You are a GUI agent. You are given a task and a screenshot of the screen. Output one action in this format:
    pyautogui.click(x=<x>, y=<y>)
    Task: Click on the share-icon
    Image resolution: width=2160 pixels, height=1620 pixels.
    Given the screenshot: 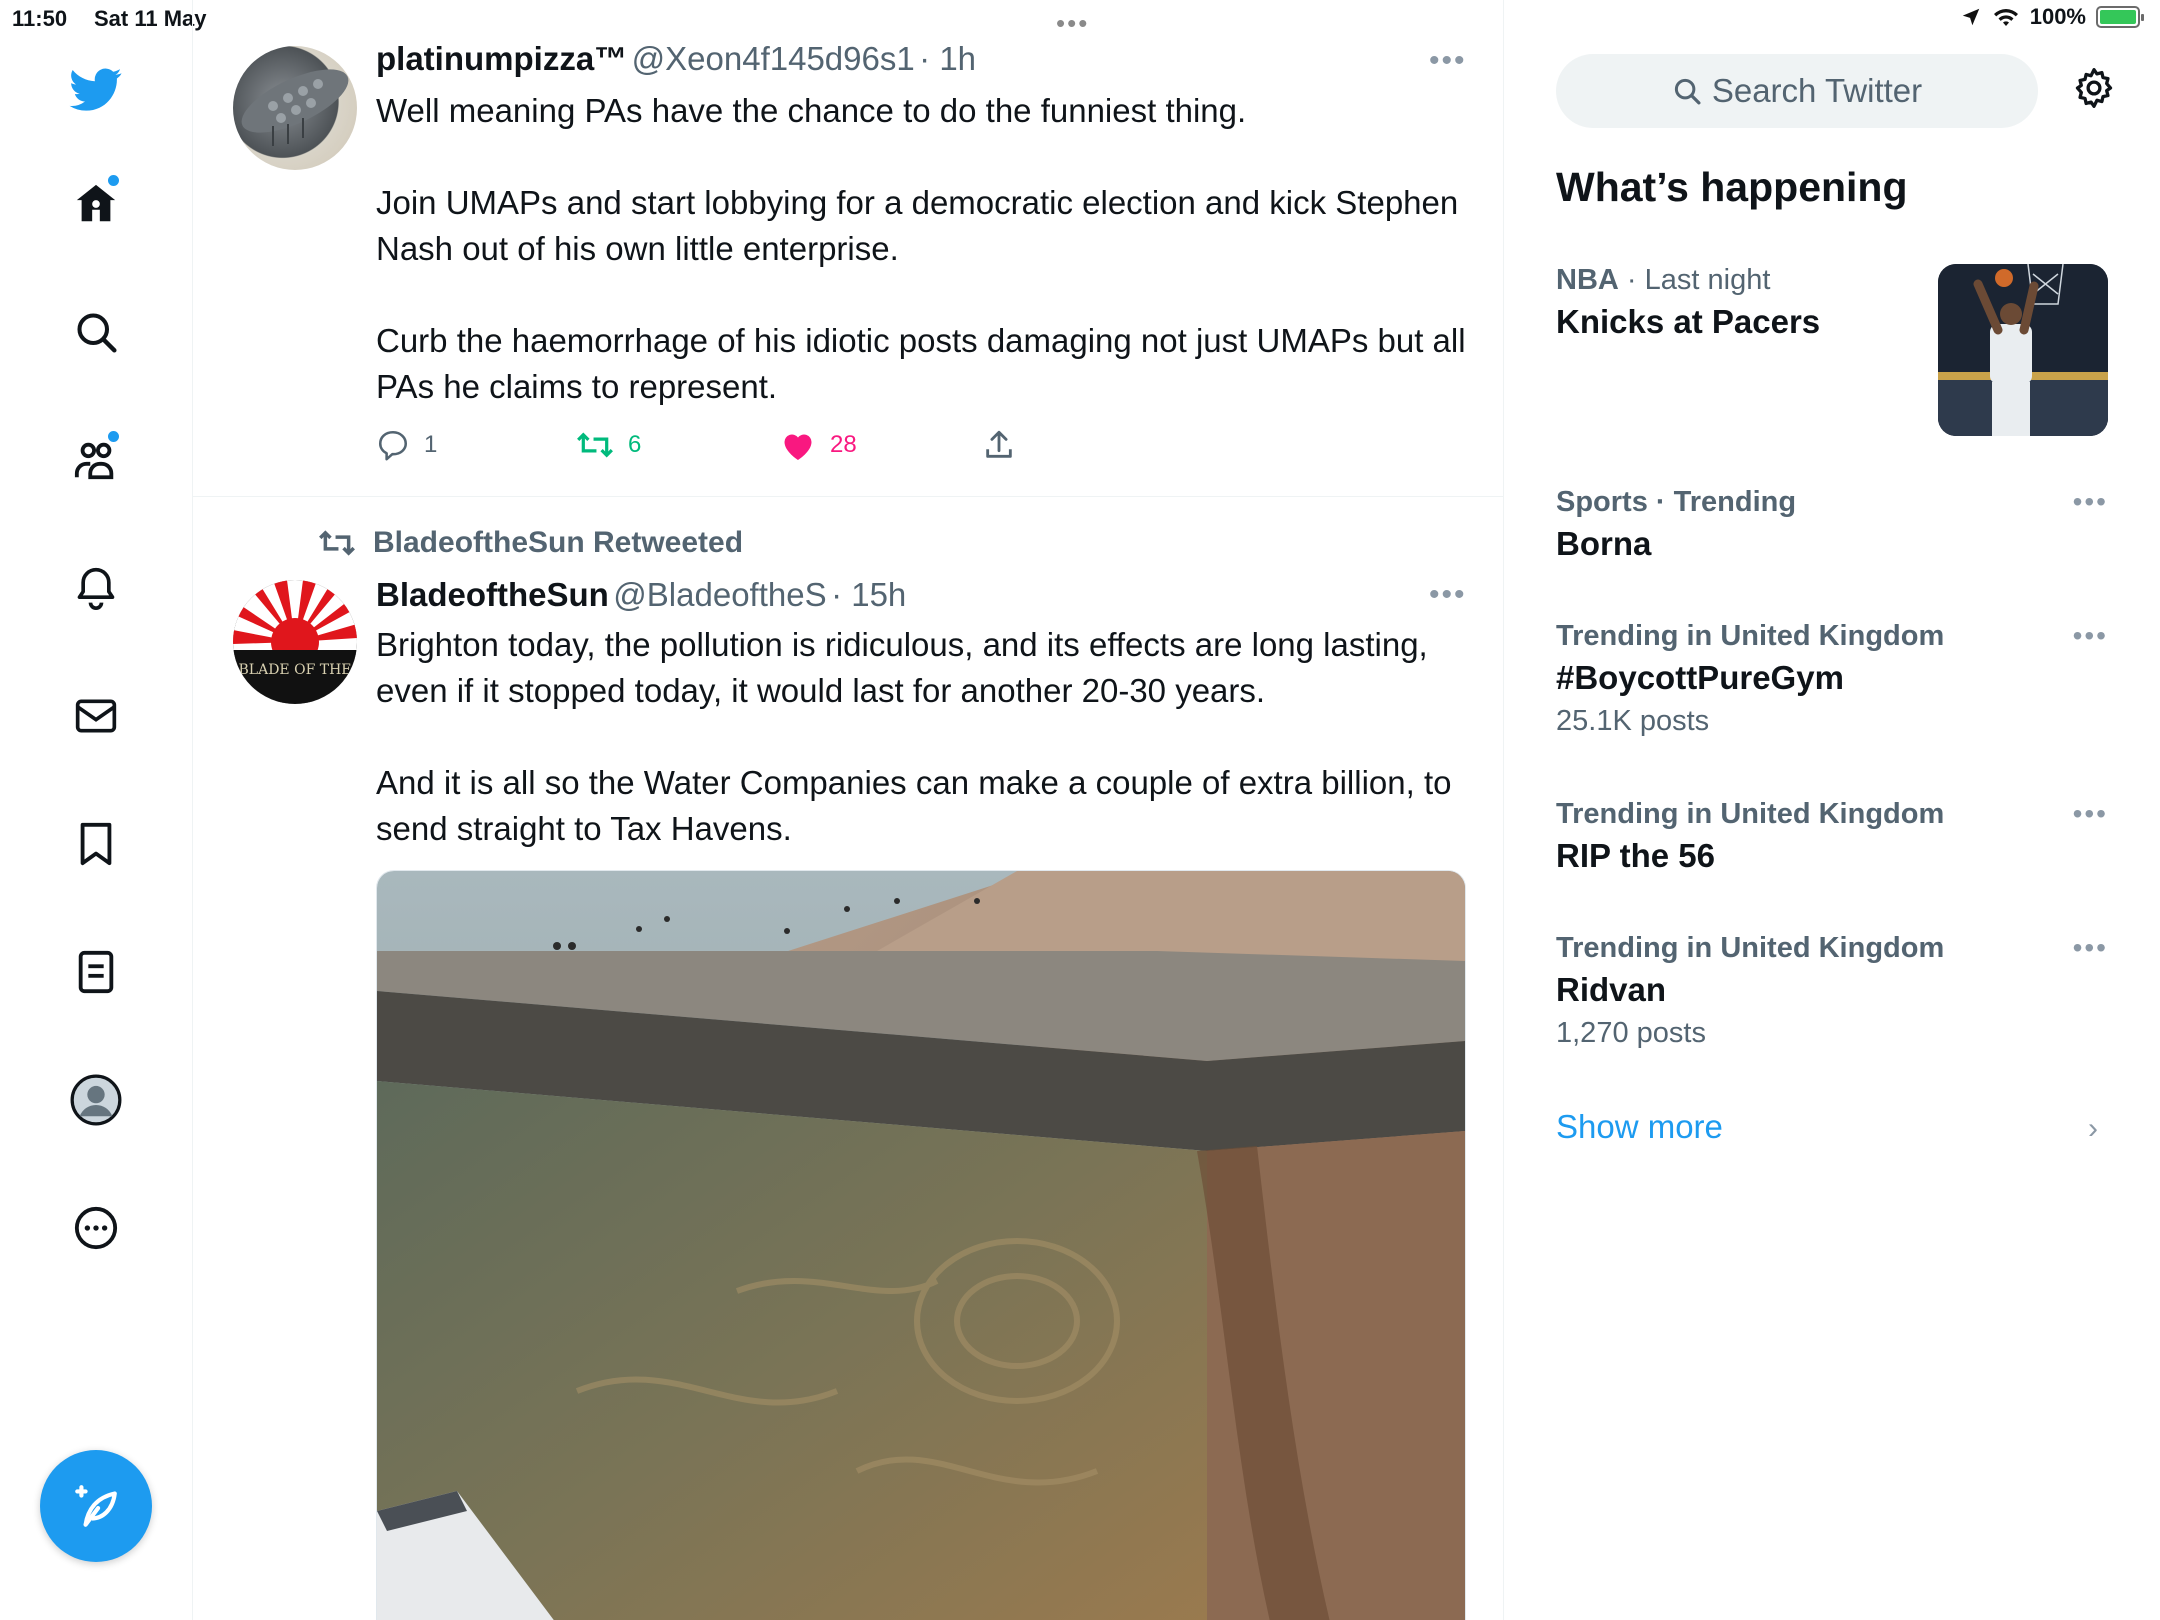 What is the action you would take?
    pyautogui.click(x=999, y=444)
    